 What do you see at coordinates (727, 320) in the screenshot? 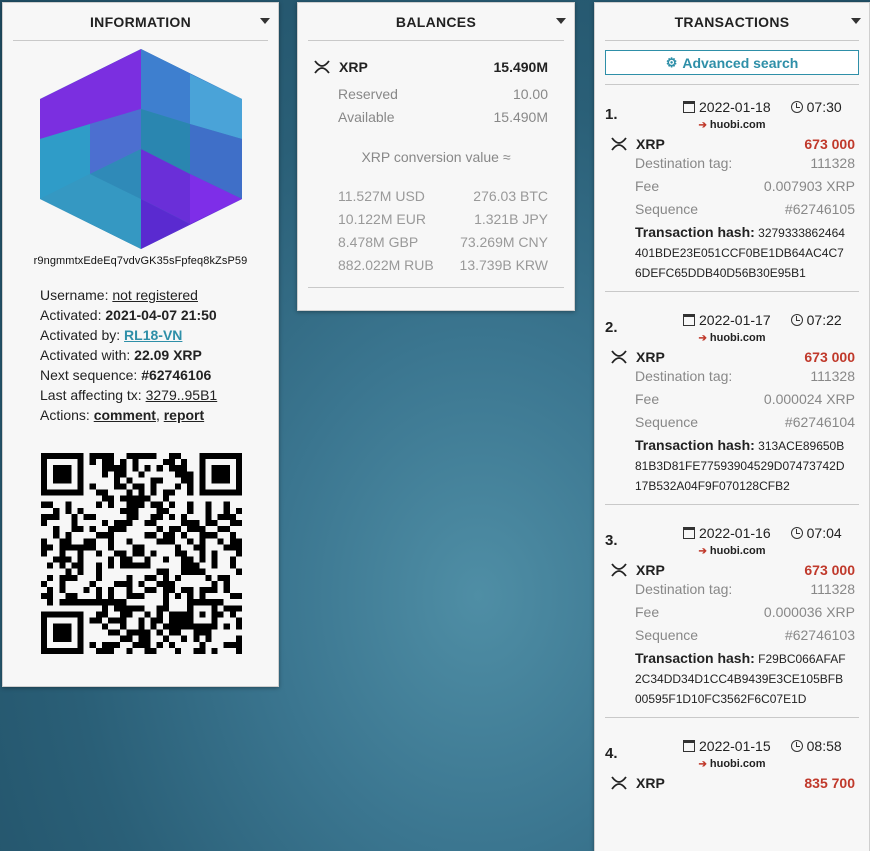
I see `transaction-date: 2022-01-17` at bounding box center [727, 320].